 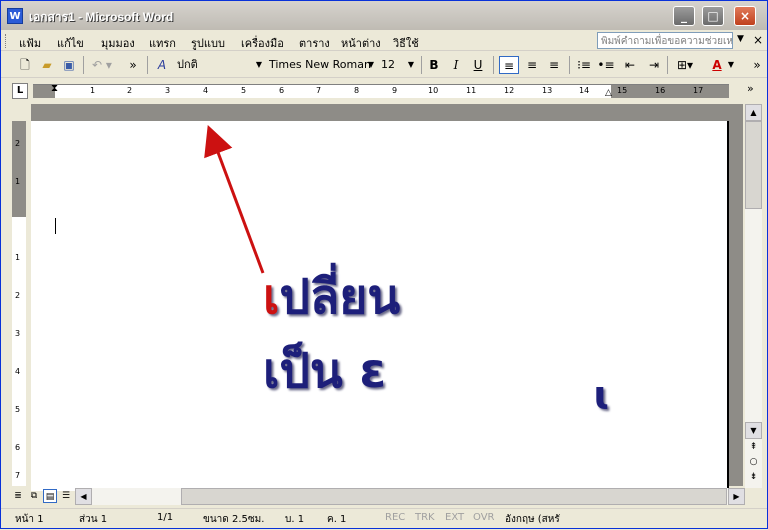 What do you see at coordinates (83, 496) in the screenshot?
I see `scroll-left-icon: ◀` at bounding box center [83, 496].